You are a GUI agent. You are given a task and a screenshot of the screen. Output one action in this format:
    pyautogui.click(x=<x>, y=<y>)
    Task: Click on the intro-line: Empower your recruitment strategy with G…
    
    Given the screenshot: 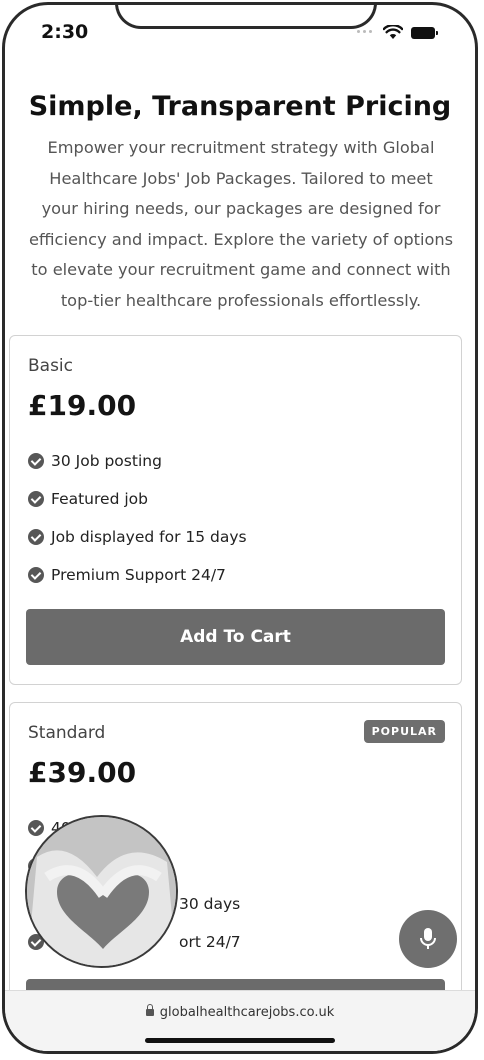 What is the action you would take?
    pyautogui.click(x=241, y=147)
    